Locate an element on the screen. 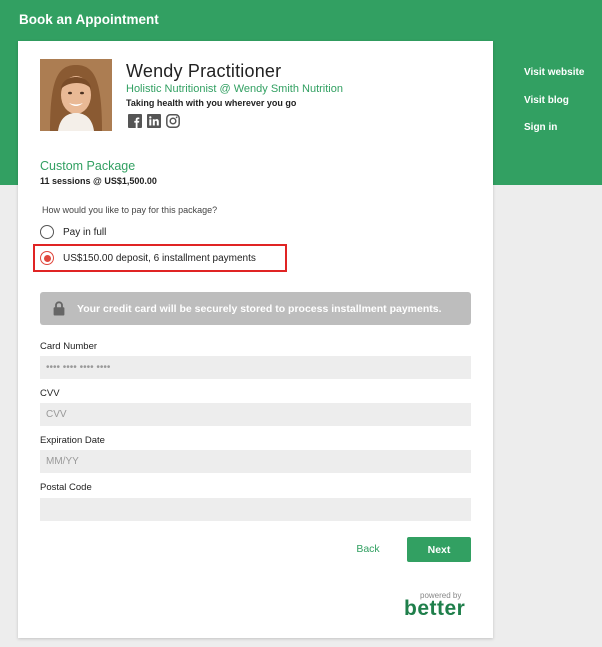 The width and height of the screenshot is (602, 647). page-title: Book an Appointment is located at coordinates (89, 19).